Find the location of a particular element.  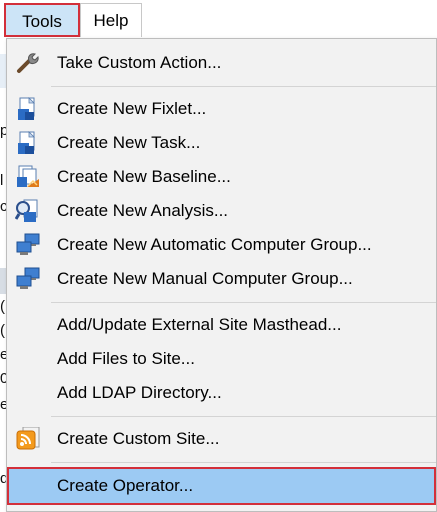

rss-site-icon is located at coordinates (28, 438).